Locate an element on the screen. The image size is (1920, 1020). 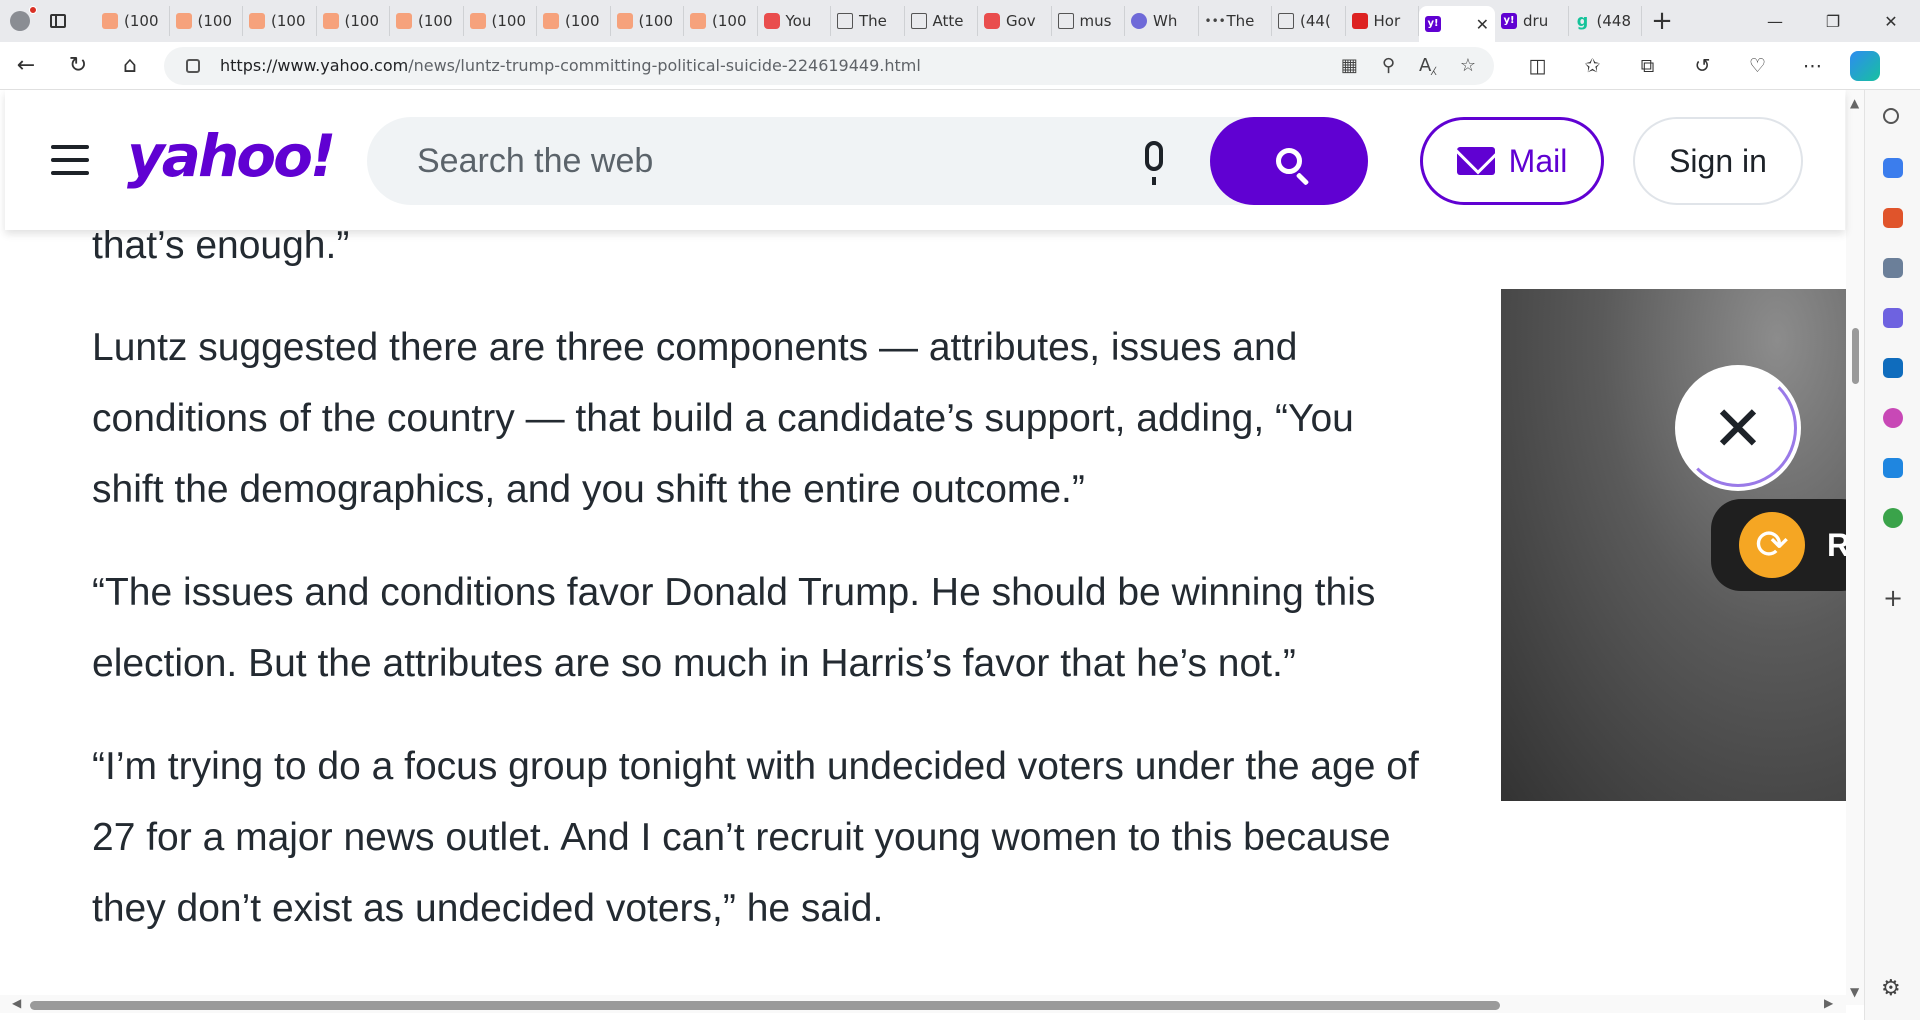
add-sidebar-app-icon: + is located at coordinates (1893, 598).